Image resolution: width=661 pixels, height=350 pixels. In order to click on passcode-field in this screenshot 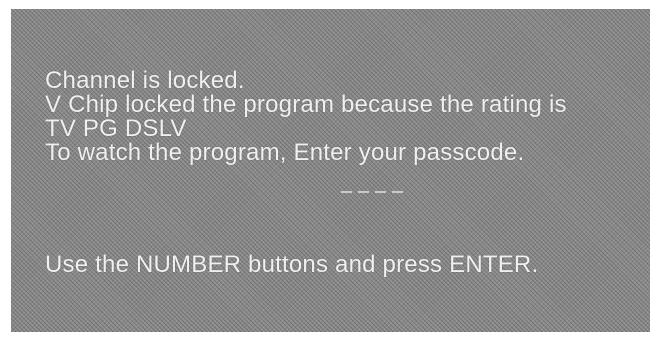, I will do `click(372, 192)`.